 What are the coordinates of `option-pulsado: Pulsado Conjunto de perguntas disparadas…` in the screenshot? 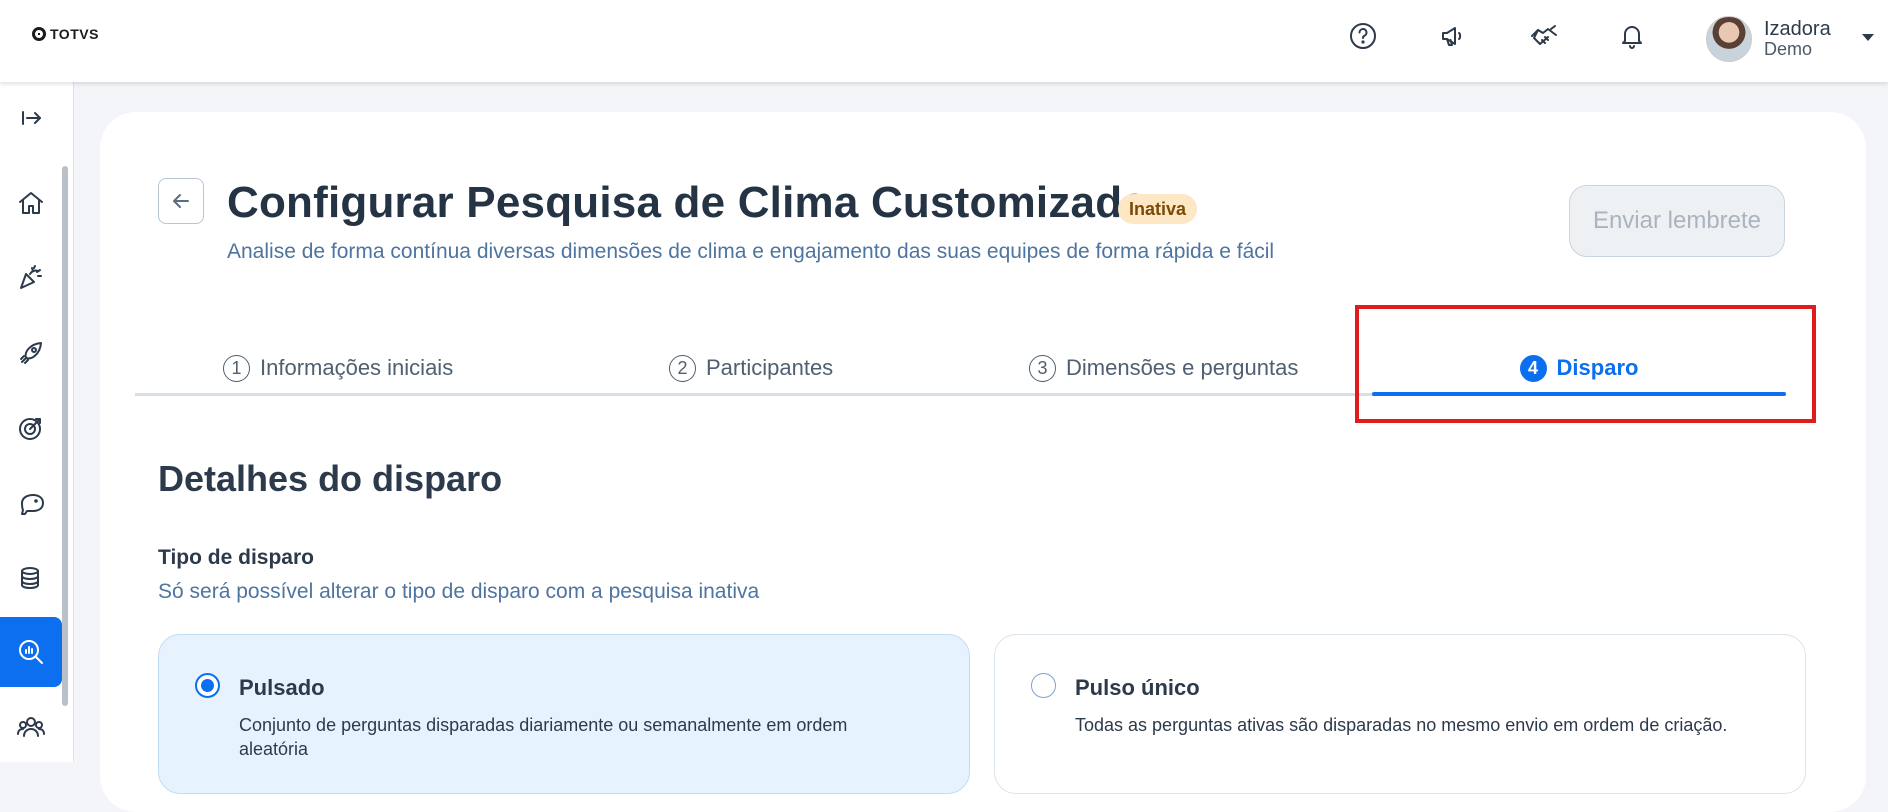 It's located at (564, 714).